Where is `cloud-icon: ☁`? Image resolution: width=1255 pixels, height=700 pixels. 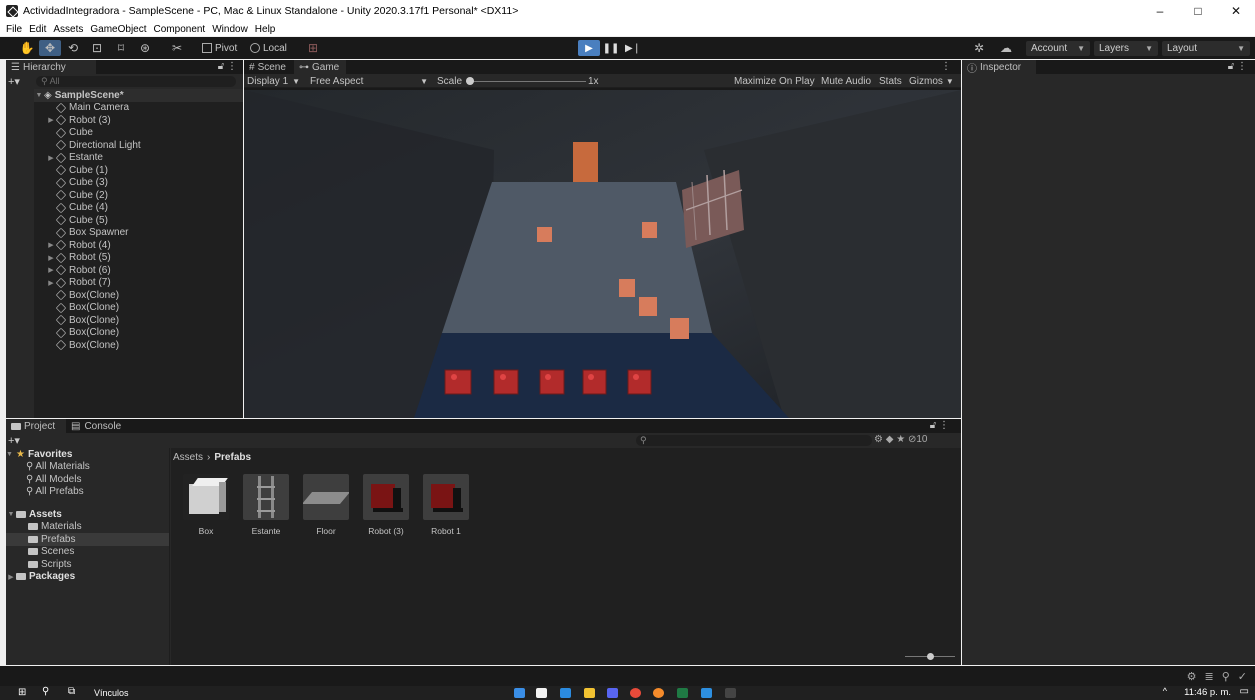
cloud-icon: ☁ is located at coordinates (1006, 48).